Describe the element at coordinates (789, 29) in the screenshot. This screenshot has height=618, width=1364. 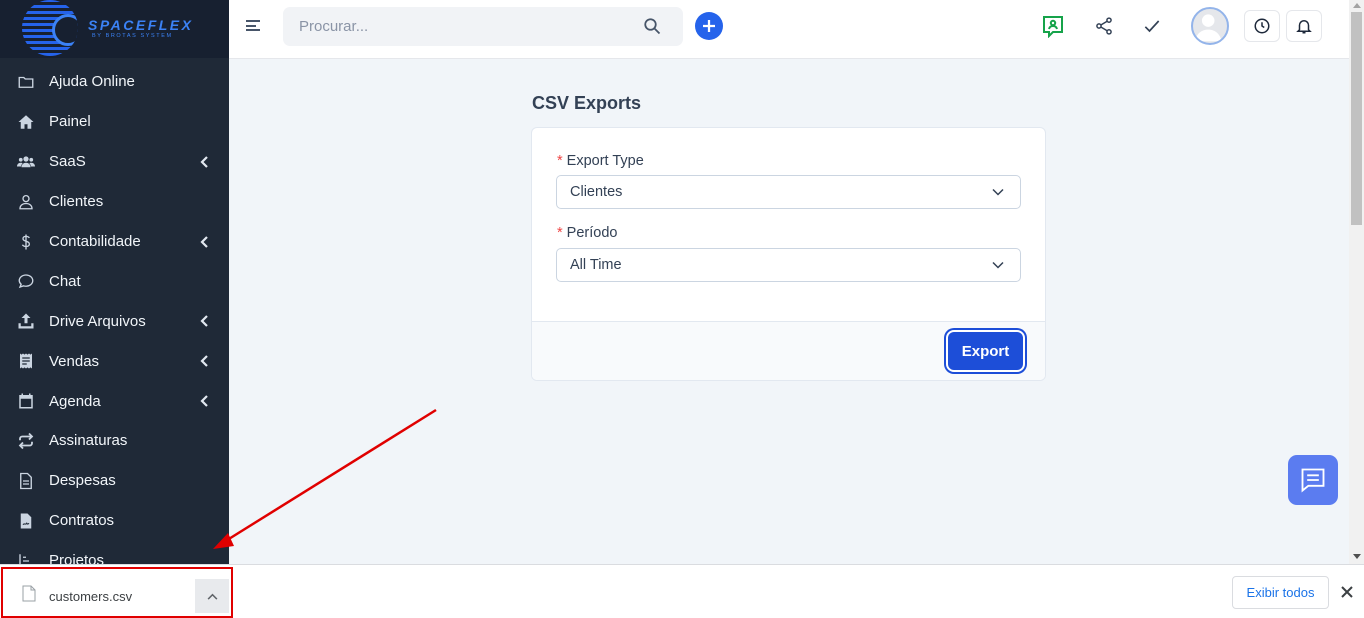
I see `top-header` at that location.